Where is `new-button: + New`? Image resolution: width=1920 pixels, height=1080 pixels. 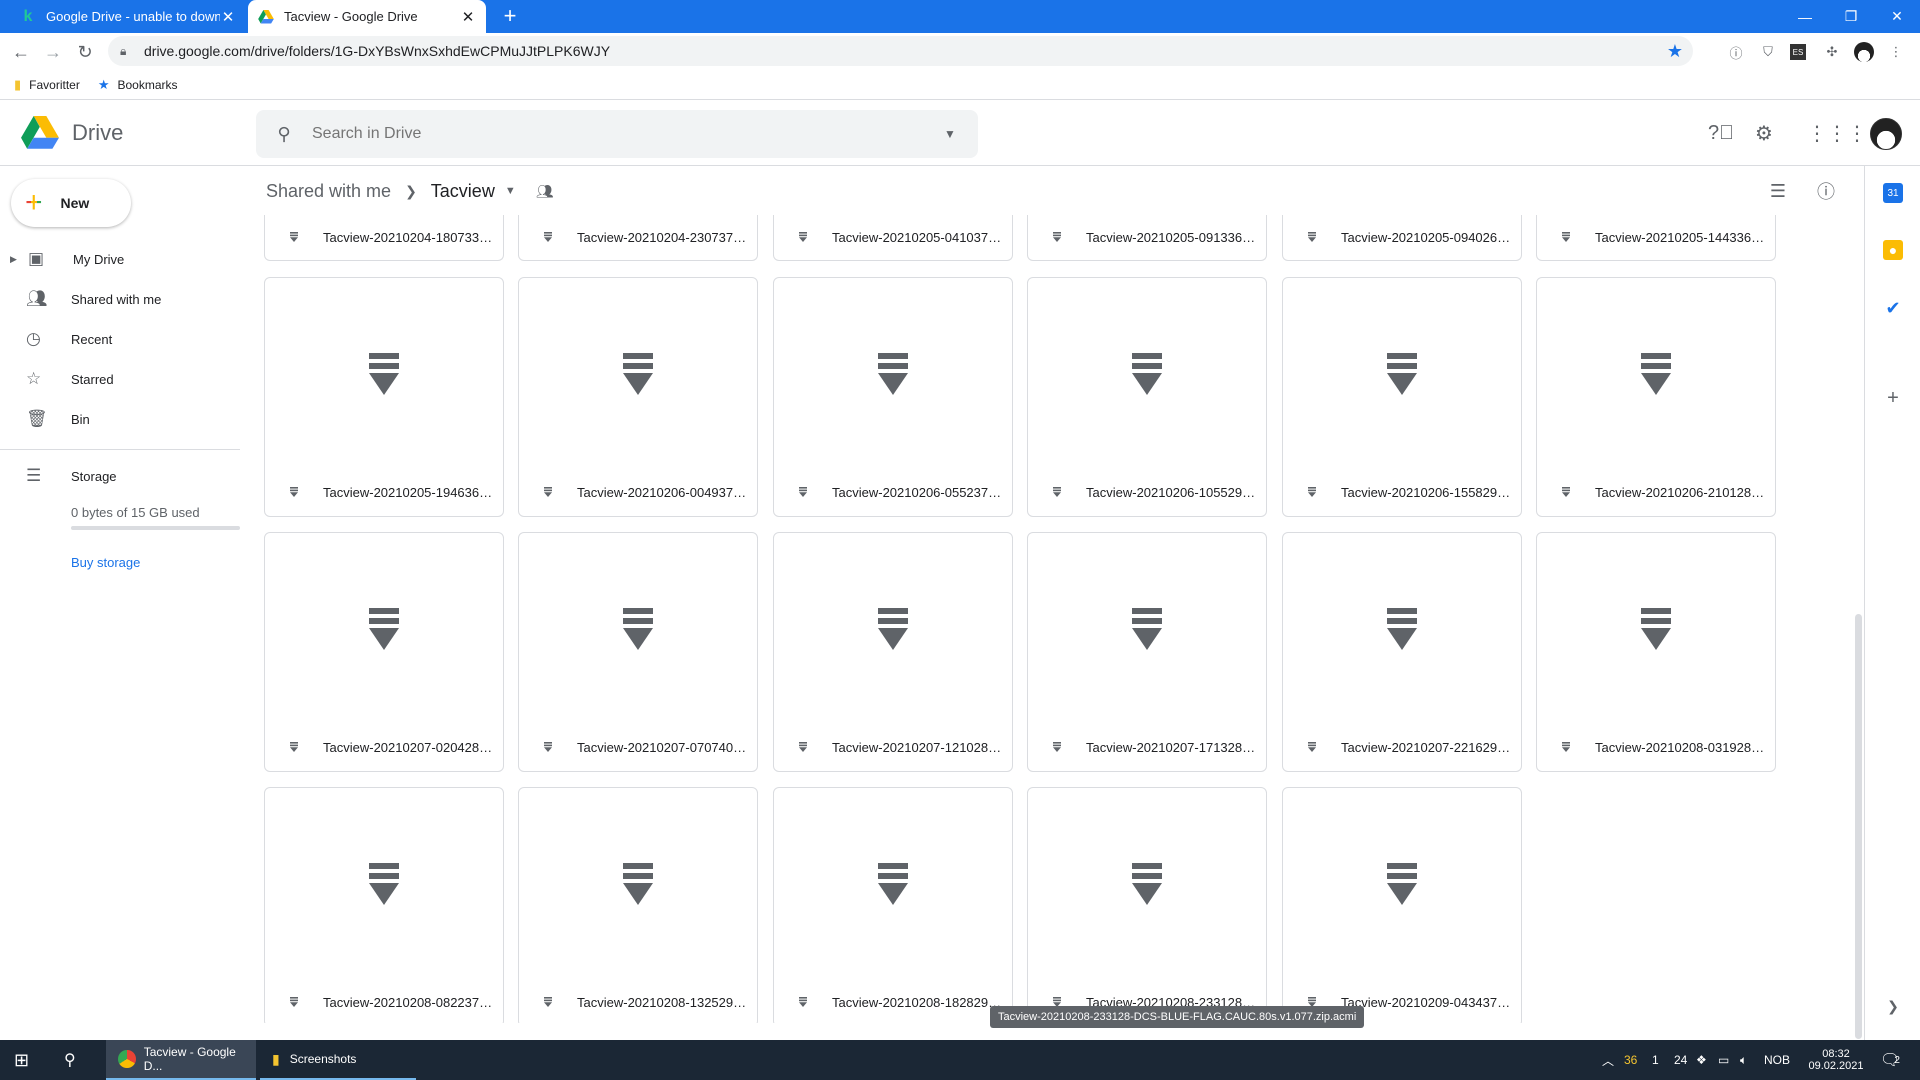 new-button: + New is located at coordinates (71, 203).